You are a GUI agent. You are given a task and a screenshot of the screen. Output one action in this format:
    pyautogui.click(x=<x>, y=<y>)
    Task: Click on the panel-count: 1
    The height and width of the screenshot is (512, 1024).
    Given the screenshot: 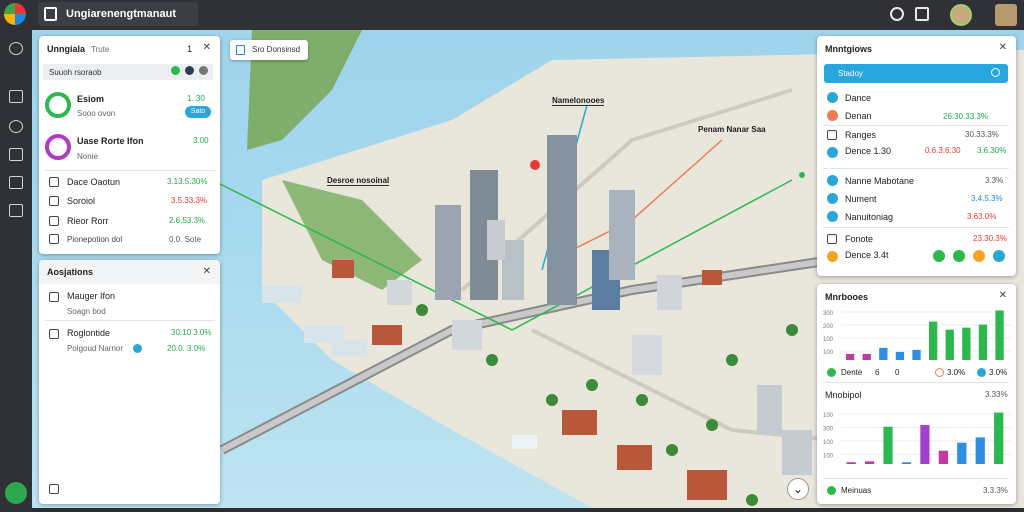 What is the action you would take?
    pyautogui.click(x=190, y=49)
    